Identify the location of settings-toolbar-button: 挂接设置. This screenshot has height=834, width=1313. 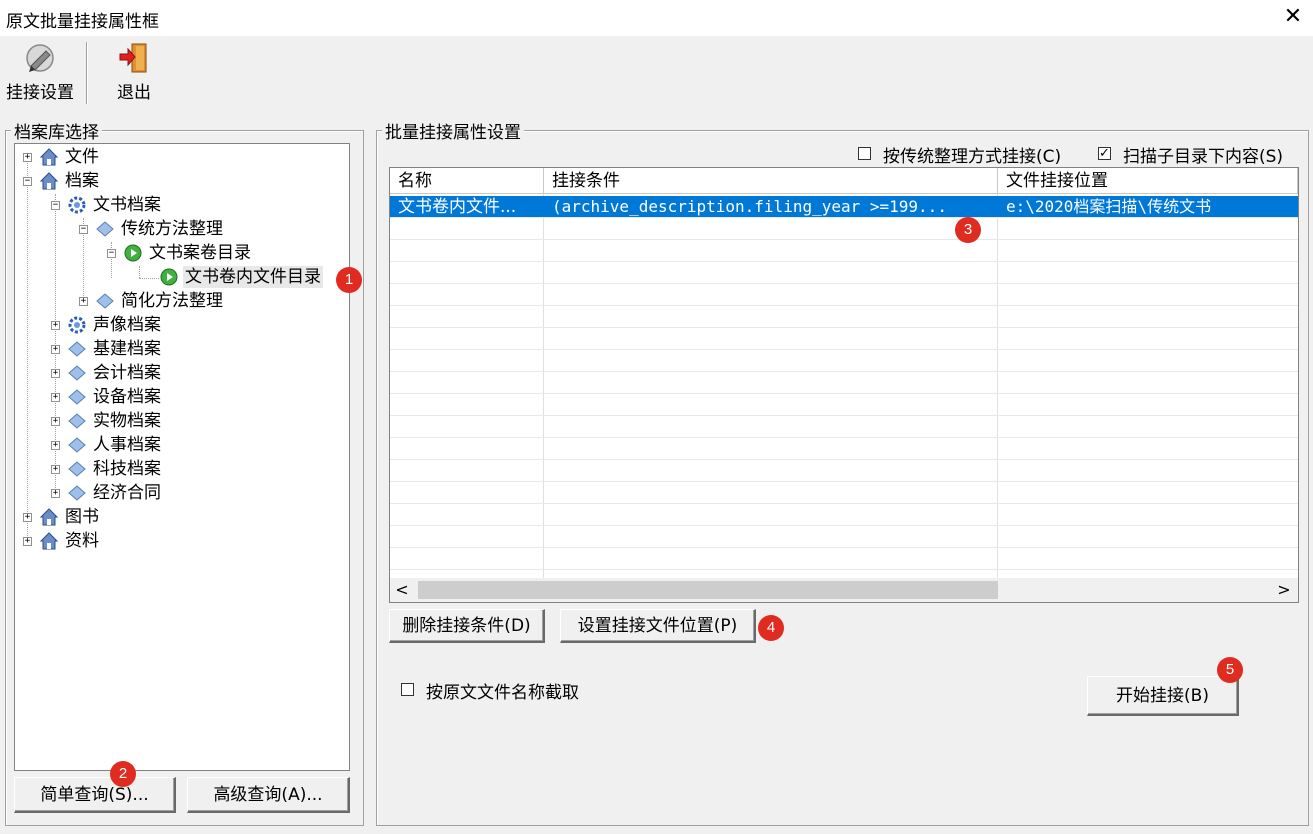
(40, 72).